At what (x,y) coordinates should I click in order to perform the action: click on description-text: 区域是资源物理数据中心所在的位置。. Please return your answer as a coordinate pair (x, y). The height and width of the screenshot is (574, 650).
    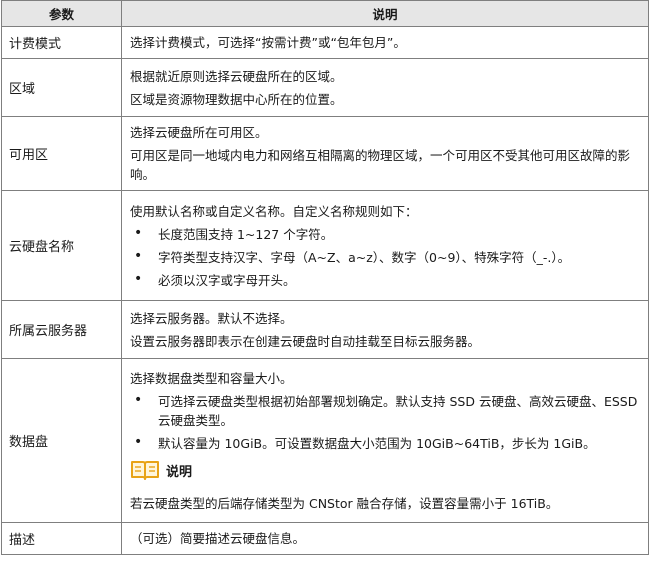
    Looking at the image, I should click on (236, 99).